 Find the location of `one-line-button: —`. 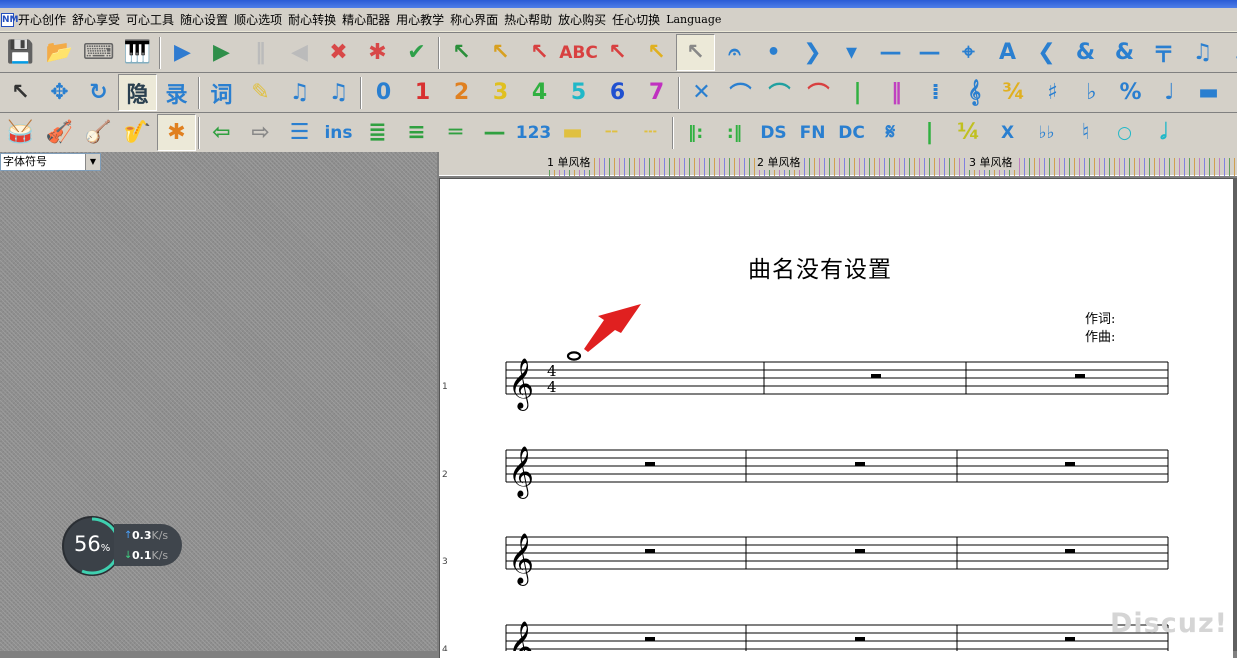

one-line-button: — is located at coordinates (494, 132).